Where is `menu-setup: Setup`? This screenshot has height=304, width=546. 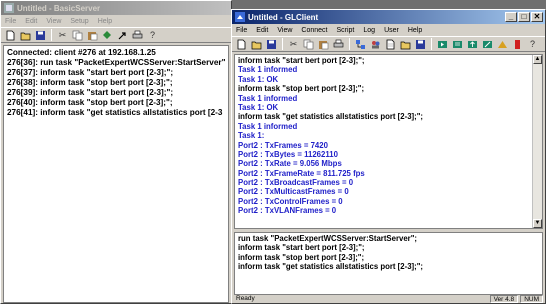
menu-setup: Setup is located at coordinates (79, 21).